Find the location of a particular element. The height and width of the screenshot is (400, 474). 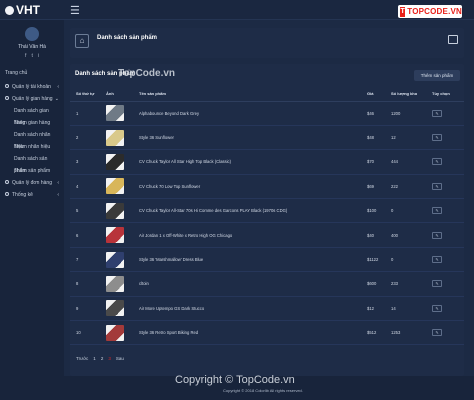

cell-no: 10 is located at coordinates (85, 333).